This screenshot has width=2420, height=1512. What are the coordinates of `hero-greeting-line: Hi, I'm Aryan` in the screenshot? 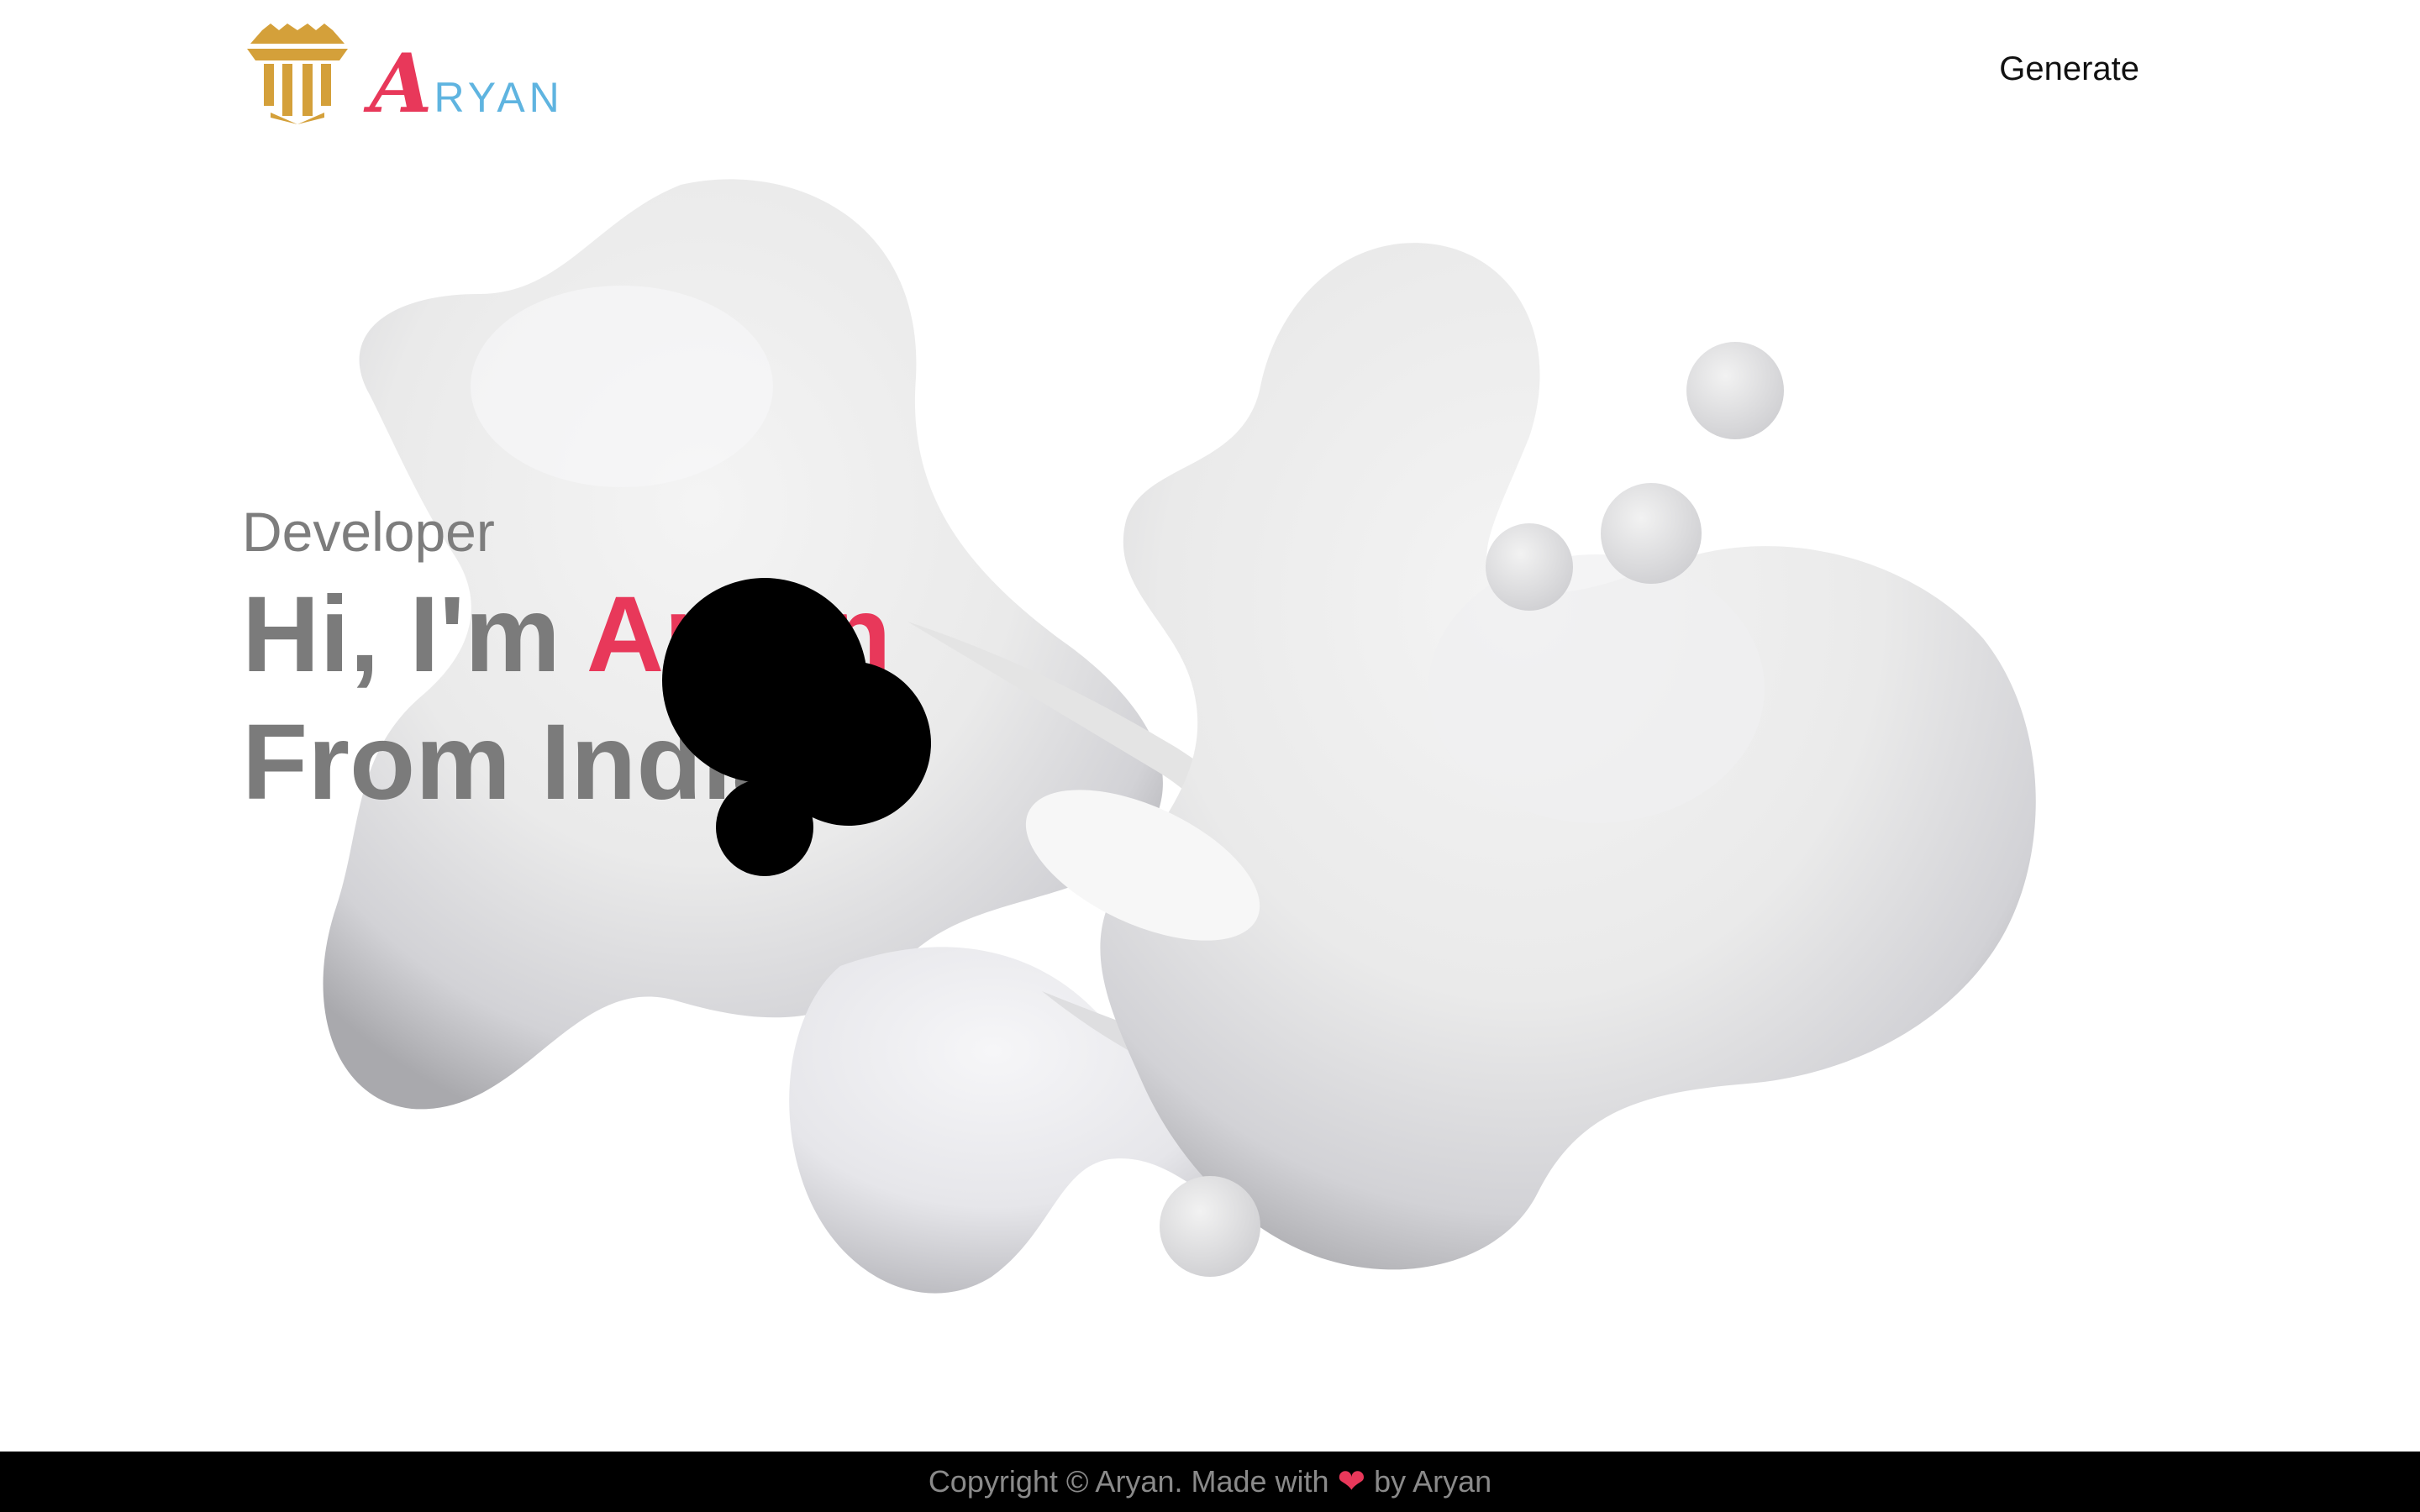 It's located at (746, 635).